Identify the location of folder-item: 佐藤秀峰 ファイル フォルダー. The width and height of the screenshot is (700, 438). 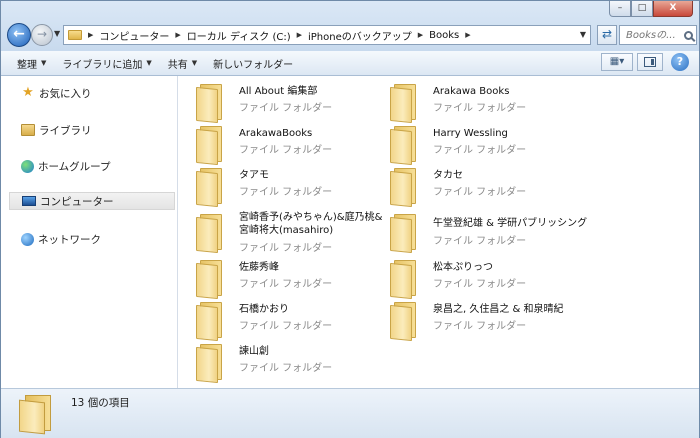
(279, 280).